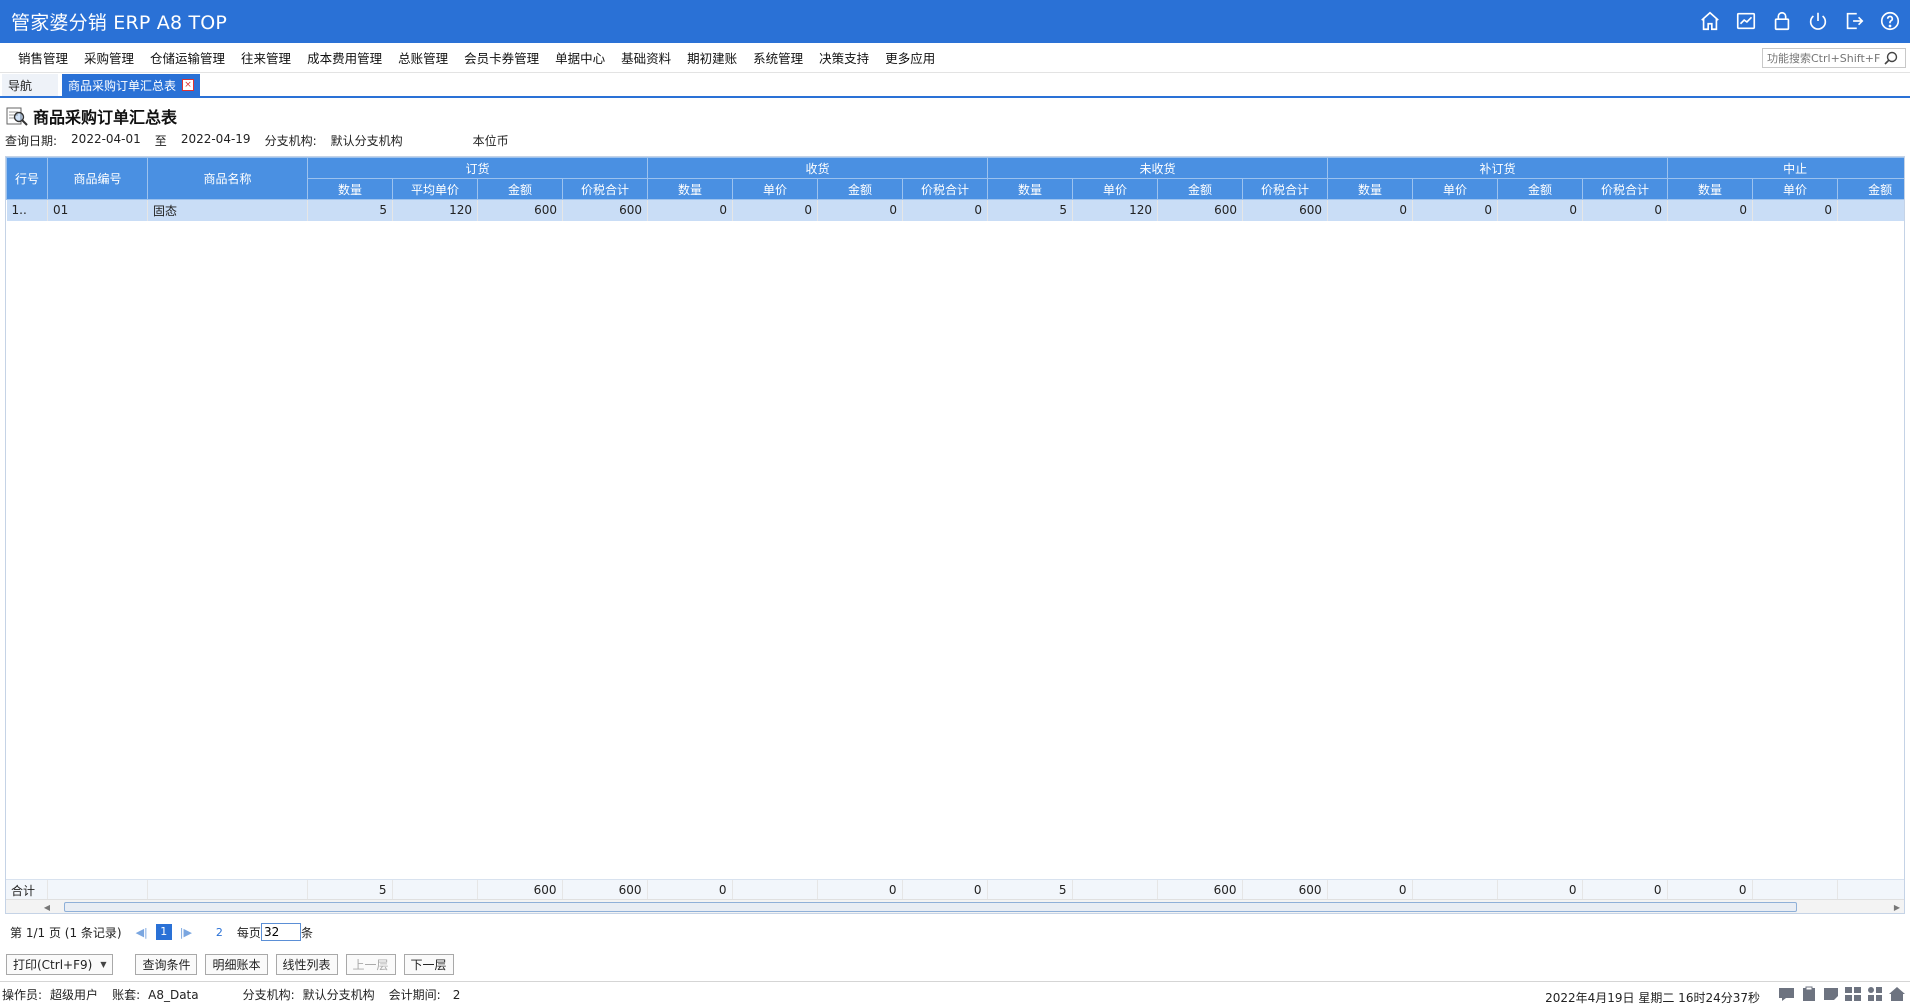  I want to click on menu-system: 系统管理, so click(778, 57).